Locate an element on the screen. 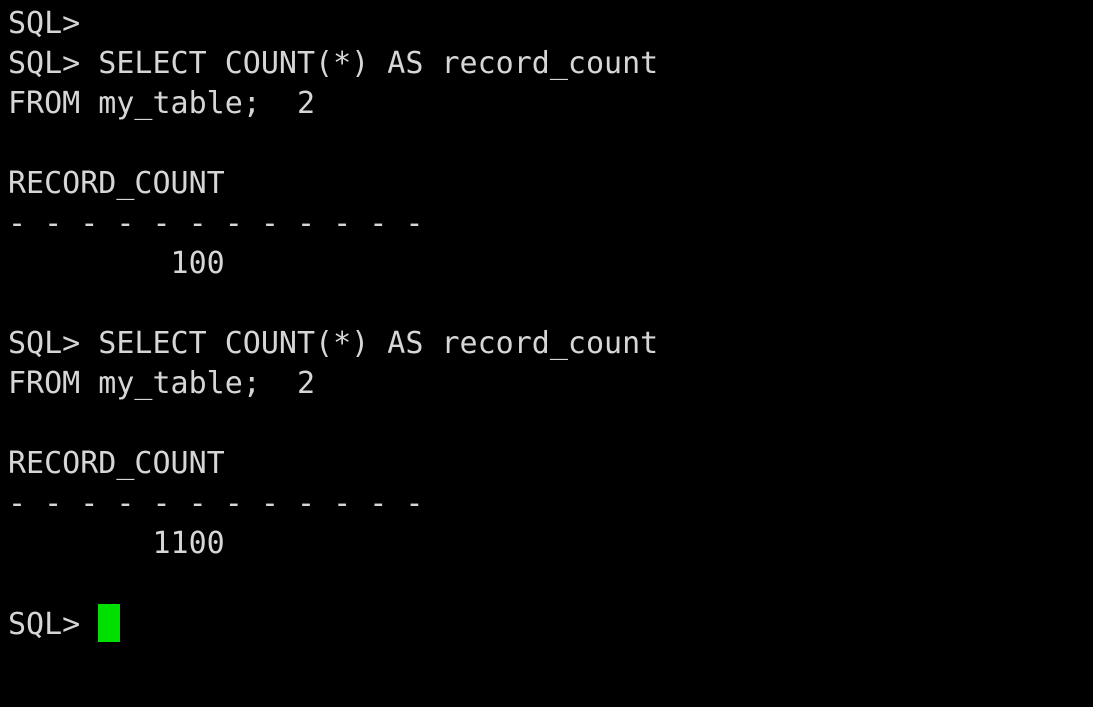 This screenshot has width=1093, height=707. terminal-line-active-prompt: SQL> is located at coordinates (548, 624).